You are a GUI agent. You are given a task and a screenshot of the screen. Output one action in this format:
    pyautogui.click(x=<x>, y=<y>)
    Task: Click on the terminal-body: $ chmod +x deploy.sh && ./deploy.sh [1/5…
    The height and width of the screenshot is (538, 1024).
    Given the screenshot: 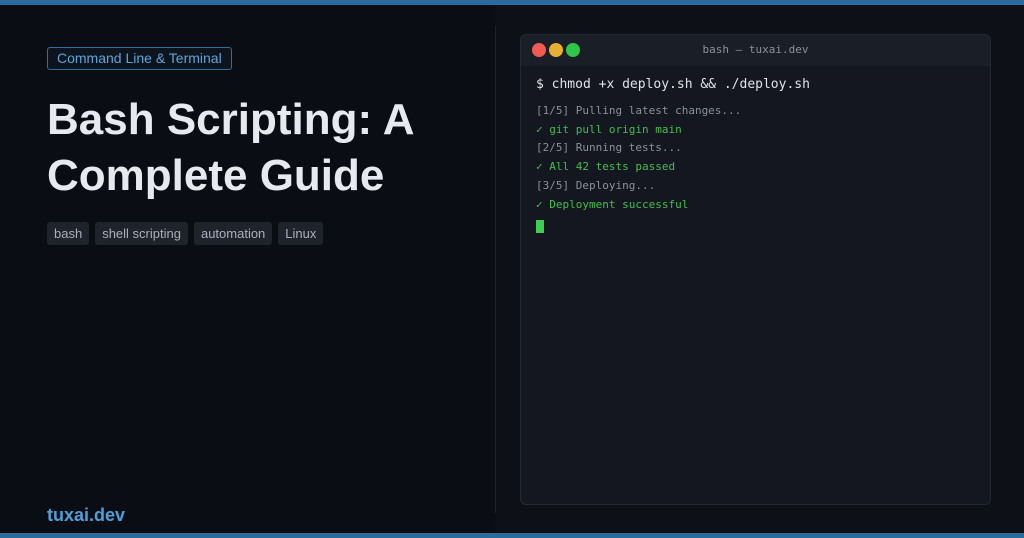 What is the action you would take?
    pyautogui.click(x=758, y=155)
    